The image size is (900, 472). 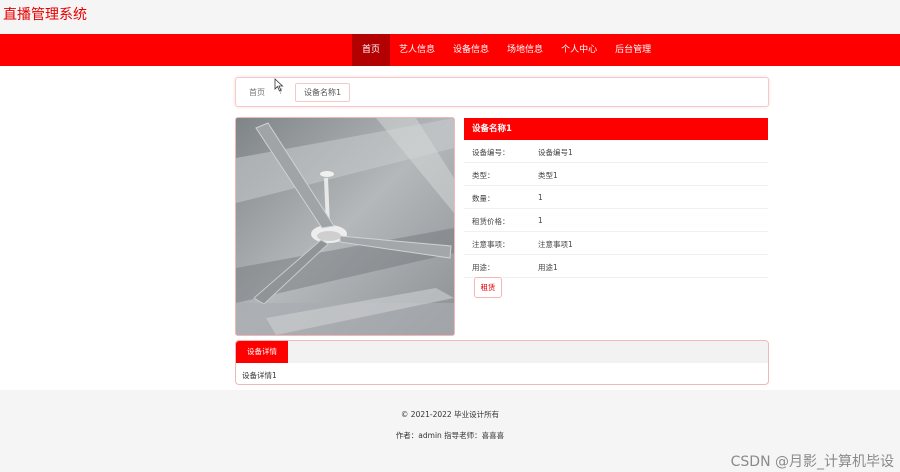 I want to click on top-header: 直播管理系统, so click(x=450, y=17).